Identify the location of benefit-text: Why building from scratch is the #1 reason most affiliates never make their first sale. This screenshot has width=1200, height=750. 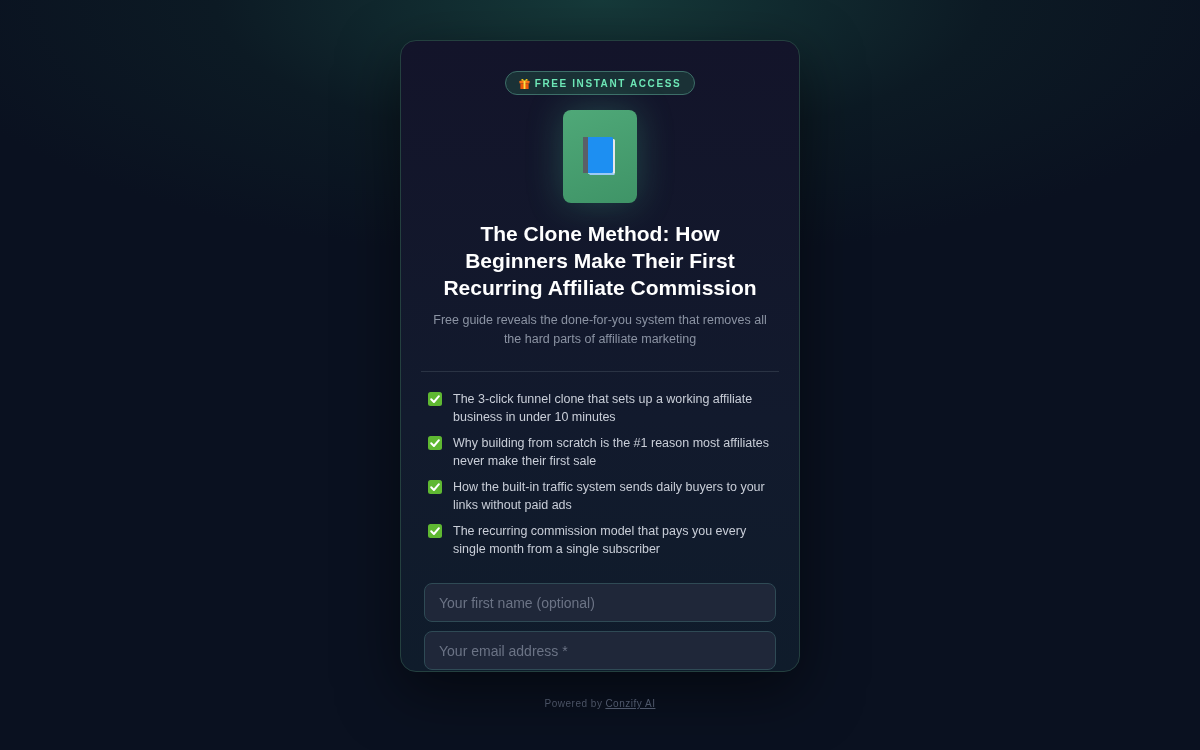
(611, 452).